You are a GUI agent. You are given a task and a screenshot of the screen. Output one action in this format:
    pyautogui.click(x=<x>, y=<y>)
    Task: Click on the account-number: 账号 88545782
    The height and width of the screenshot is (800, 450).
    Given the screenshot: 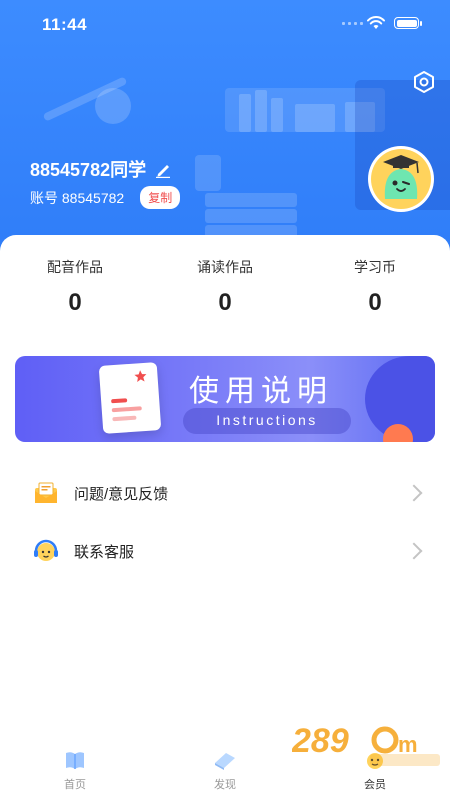 What is the action you would take?
    pyautogui.click(x=77, y=197)
    